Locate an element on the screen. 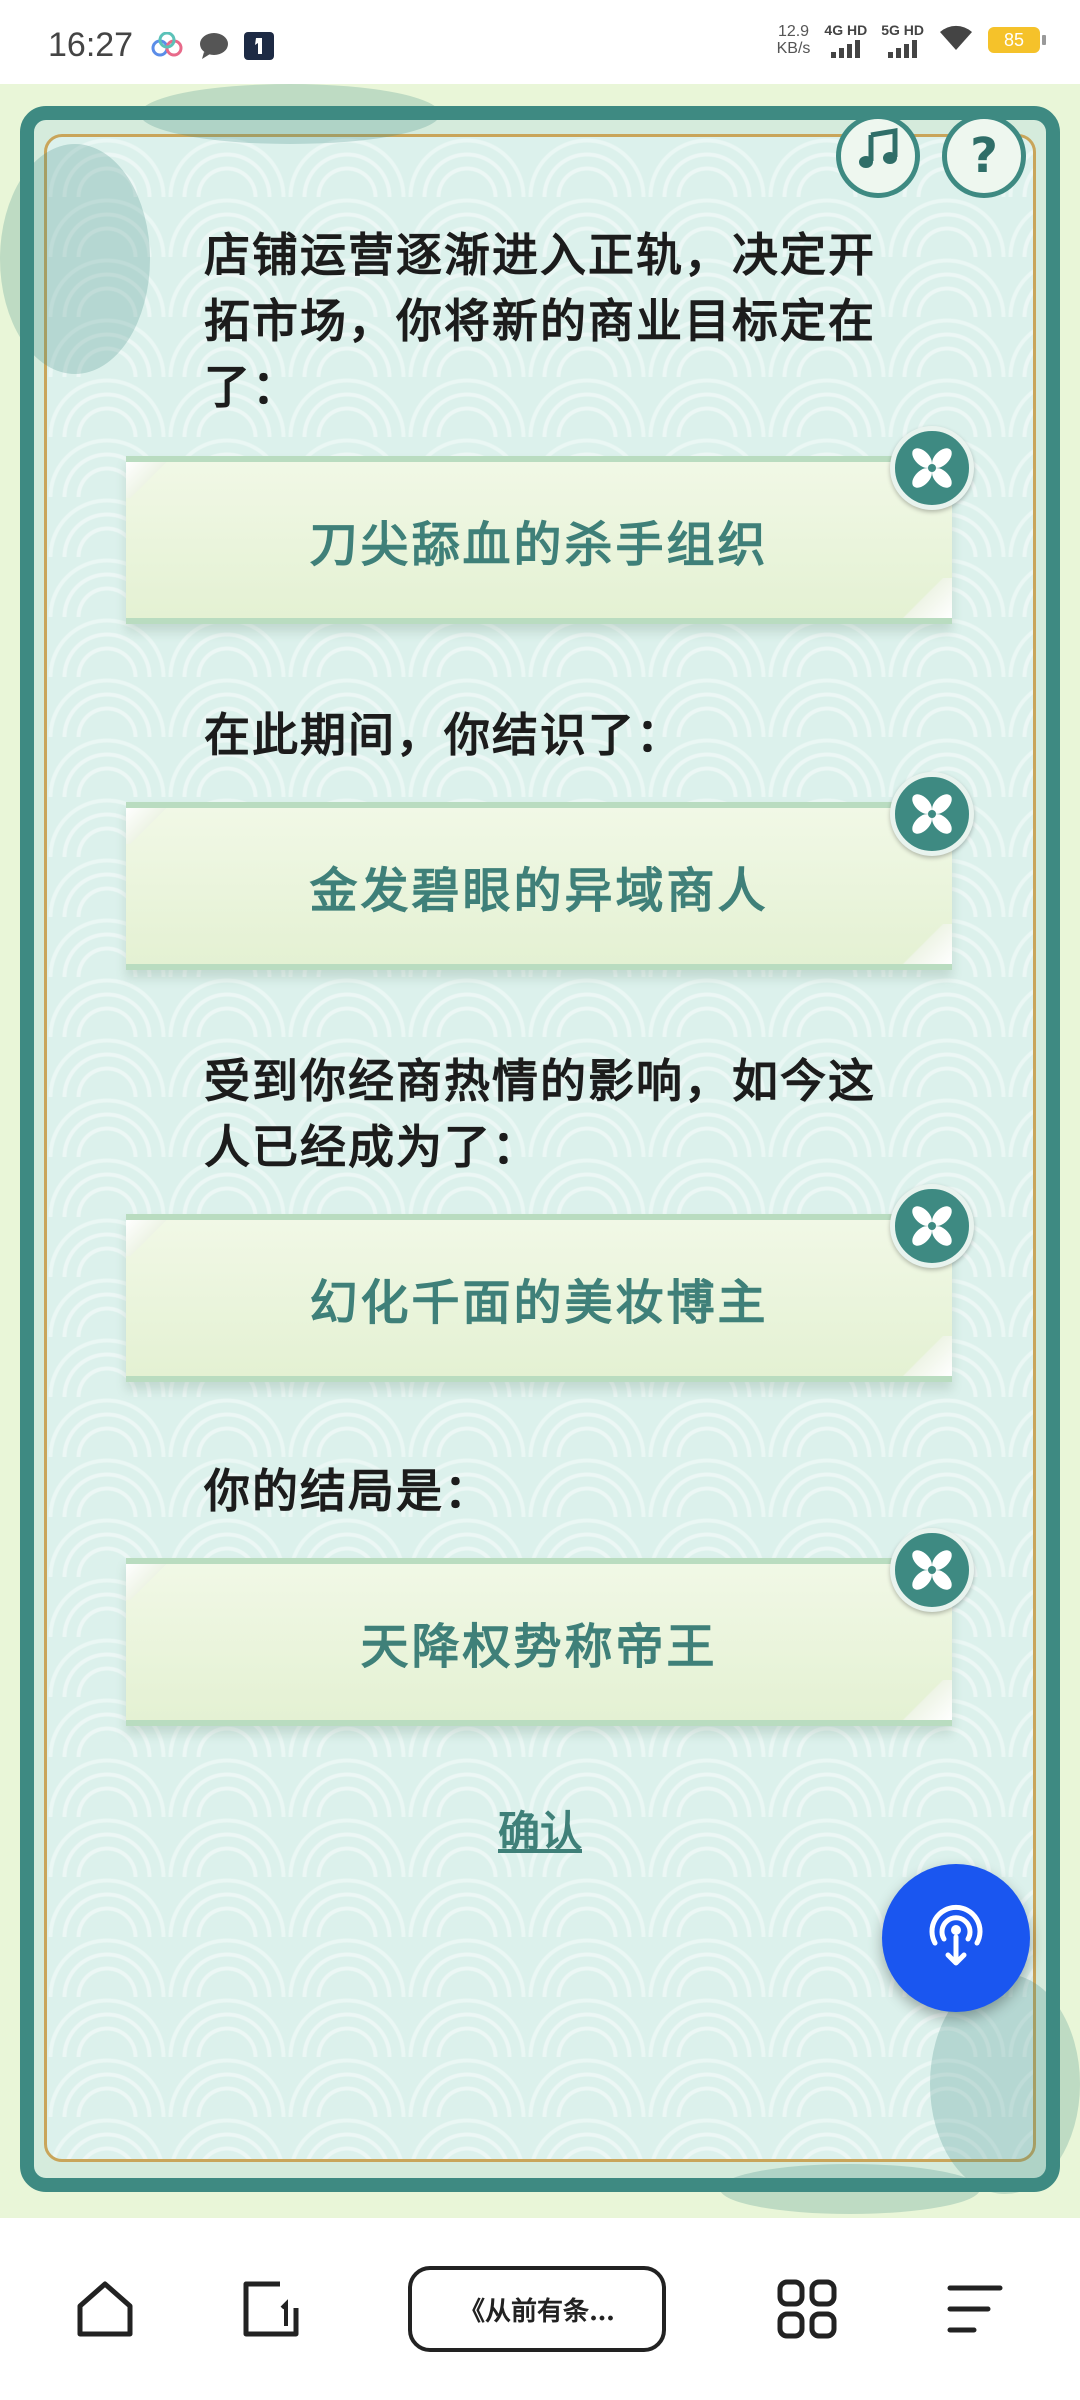  question-mark-icon: ? is located at coordinates (984, 156).